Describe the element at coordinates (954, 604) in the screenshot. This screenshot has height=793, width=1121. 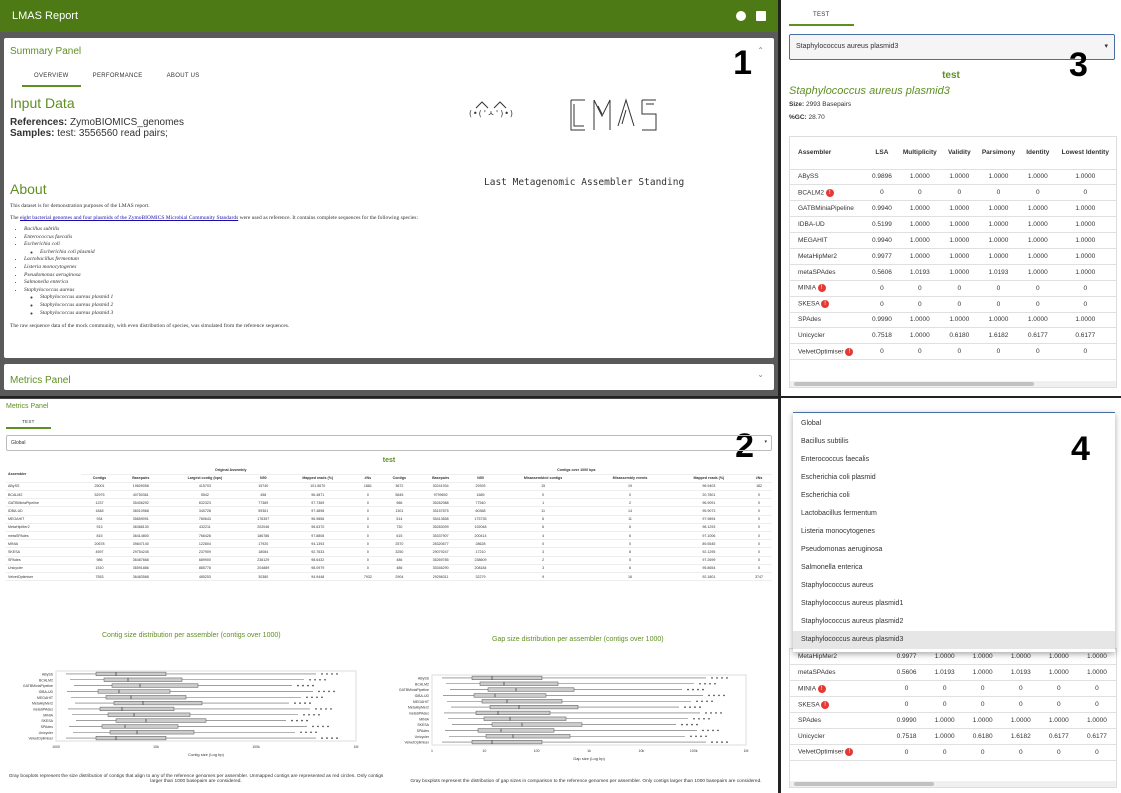
I see `dropdown-option: Staphylococcus aureus plasmid1` at that location.